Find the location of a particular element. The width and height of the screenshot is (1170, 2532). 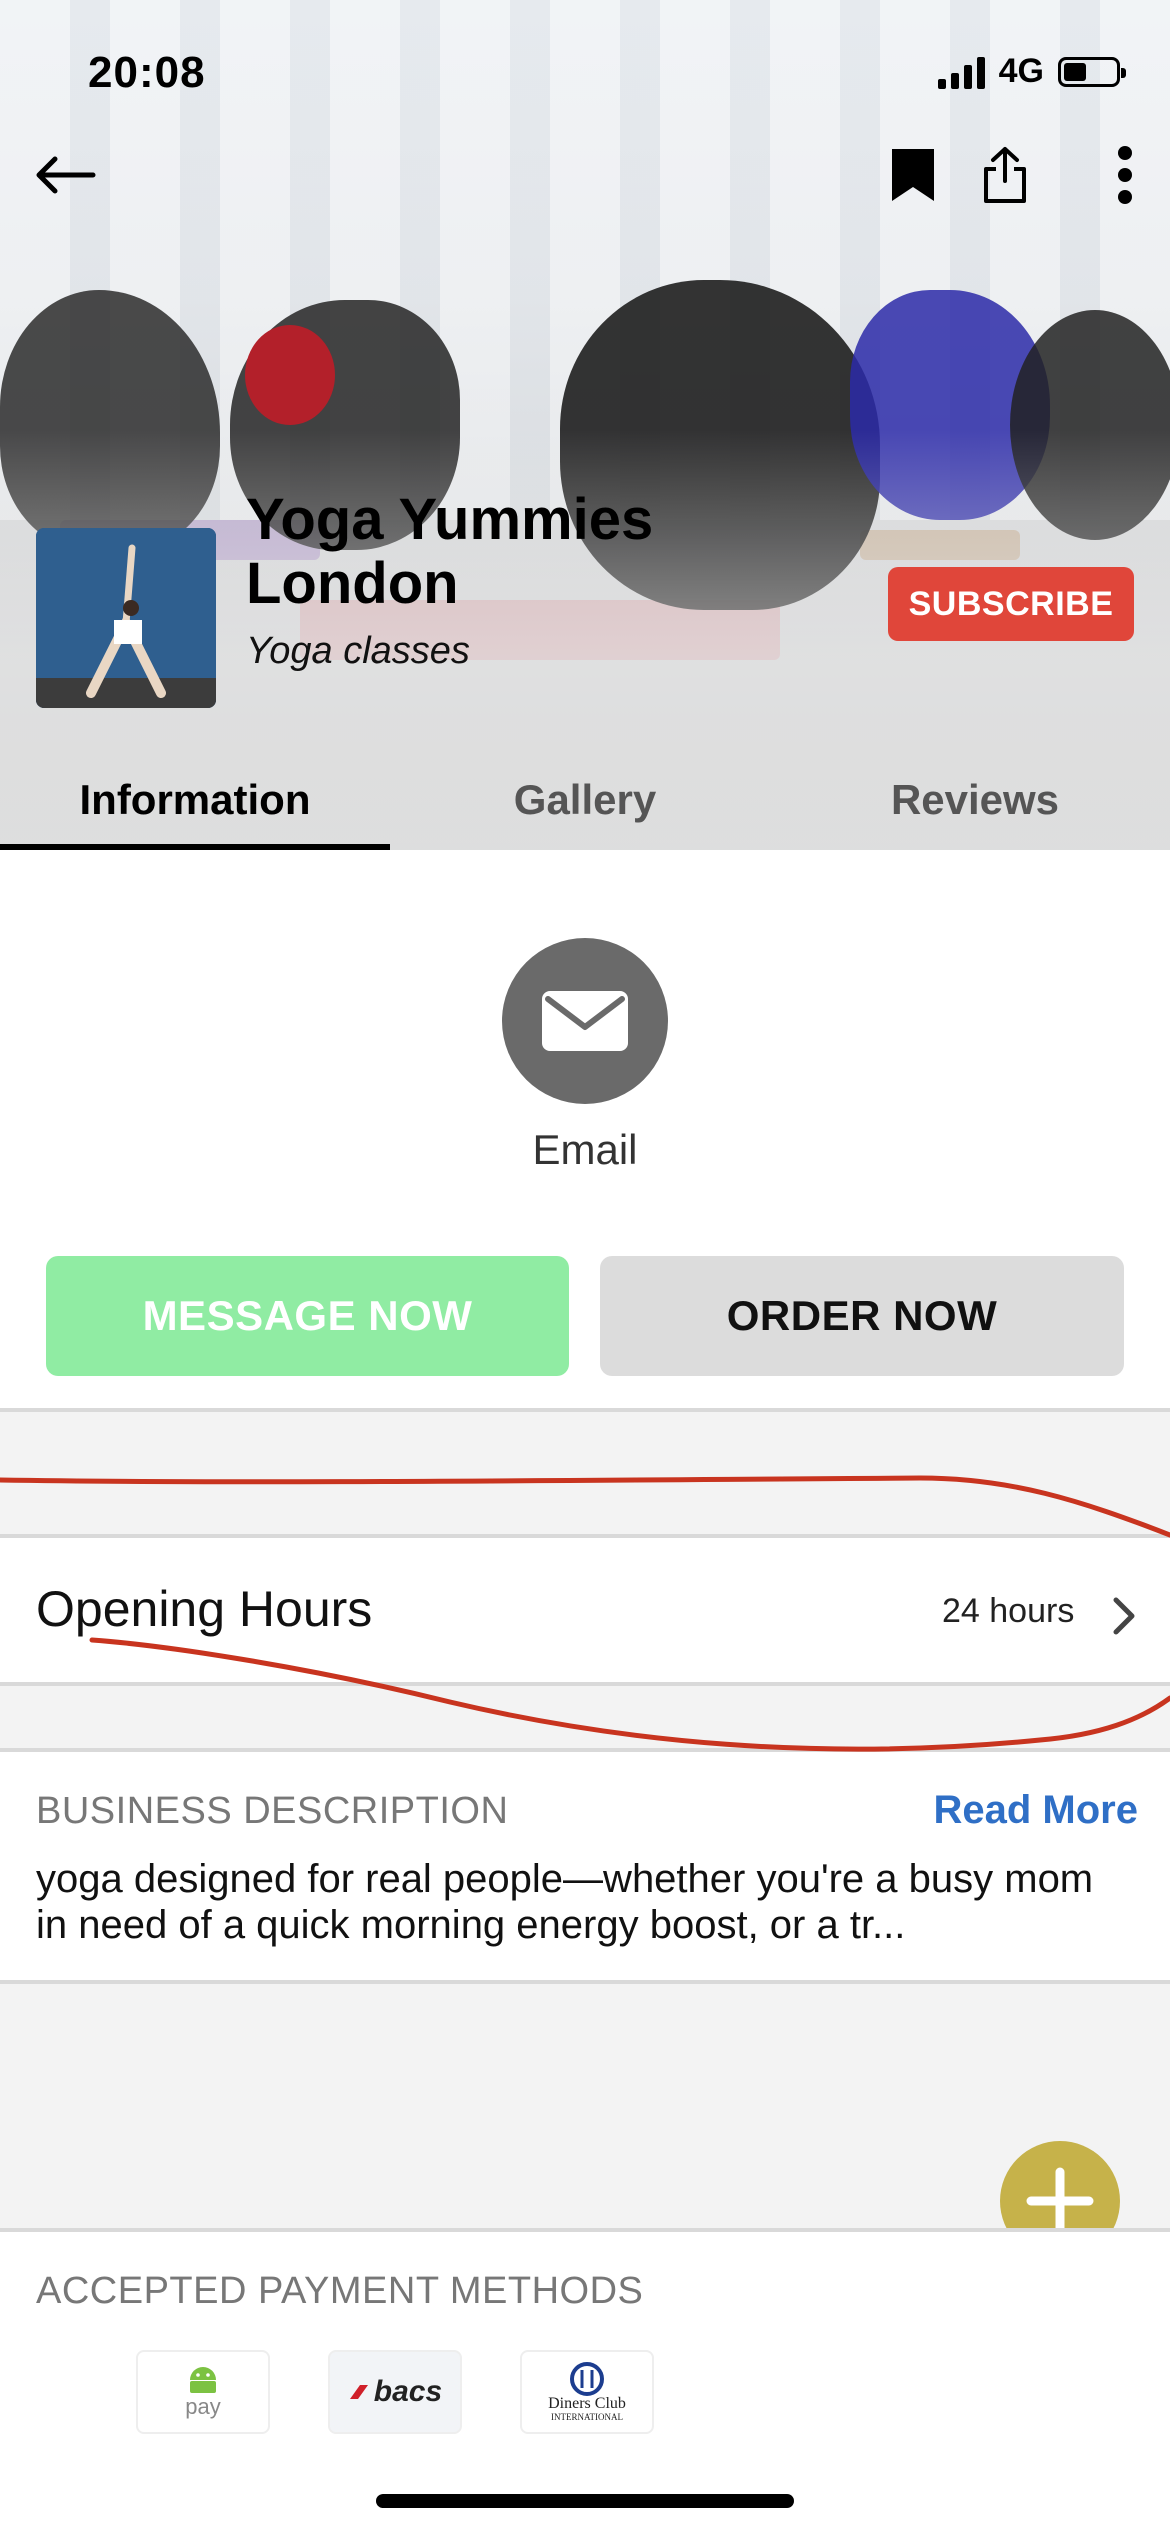

bacs-logo-icon is located at coordinates (358, 2392).